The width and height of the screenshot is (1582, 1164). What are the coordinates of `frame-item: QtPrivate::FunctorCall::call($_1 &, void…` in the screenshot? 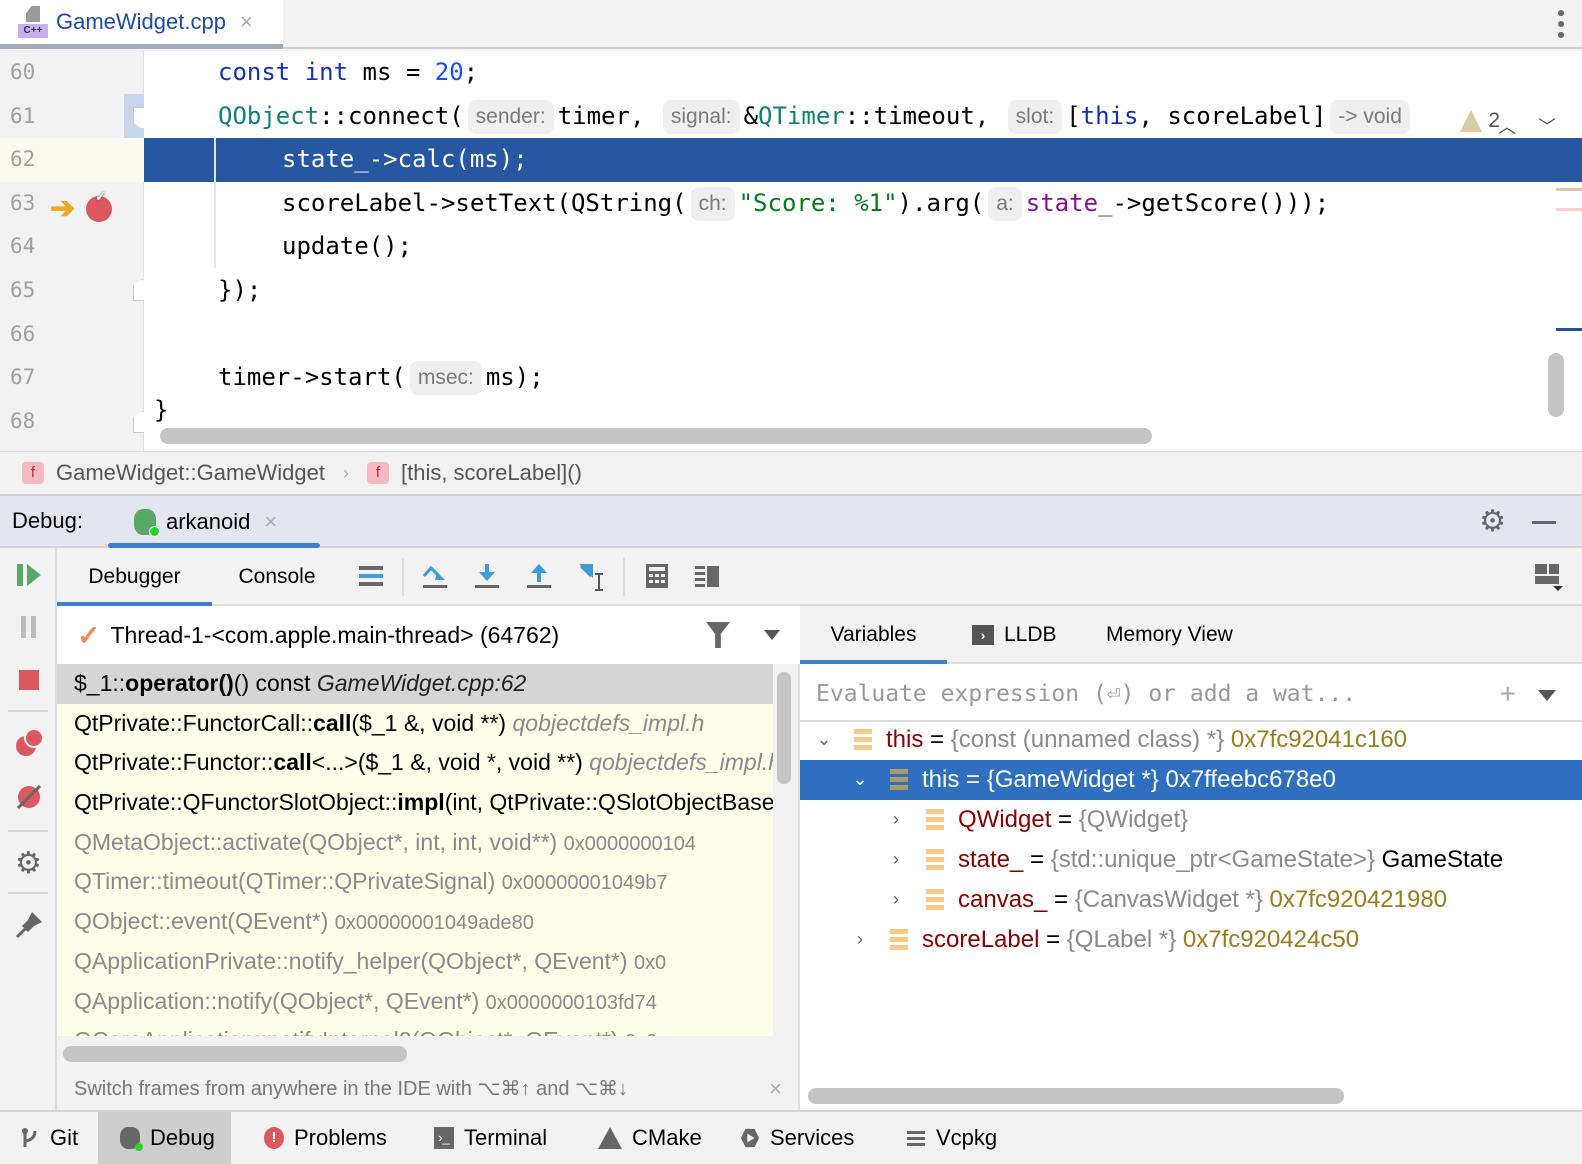 It's located at (415, 724).